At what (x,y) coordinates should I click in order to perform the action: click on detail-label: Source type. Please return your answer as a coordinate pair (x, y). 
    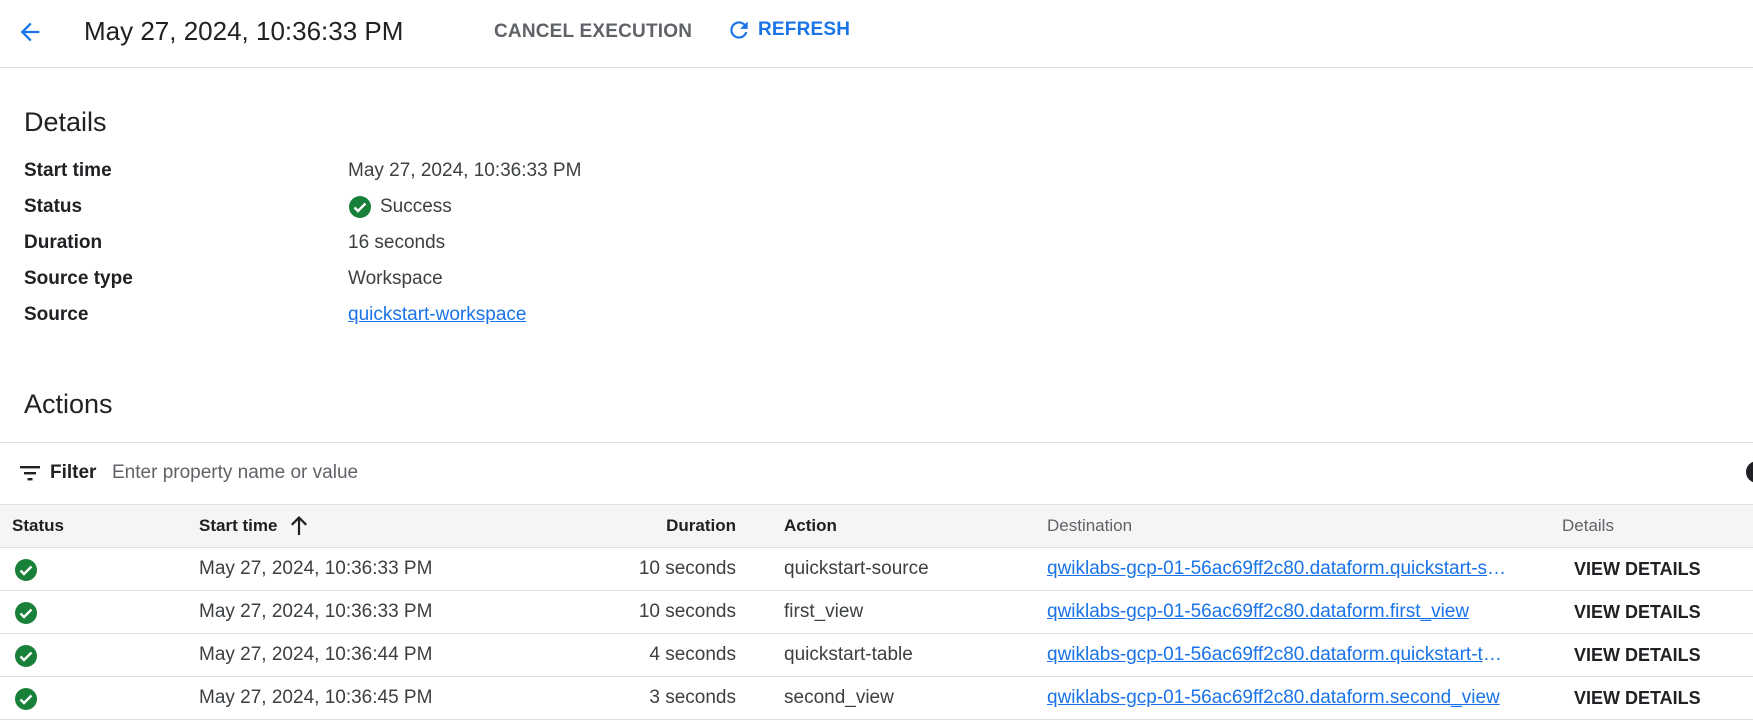
    Looking at the image, I should click on (78, 278).